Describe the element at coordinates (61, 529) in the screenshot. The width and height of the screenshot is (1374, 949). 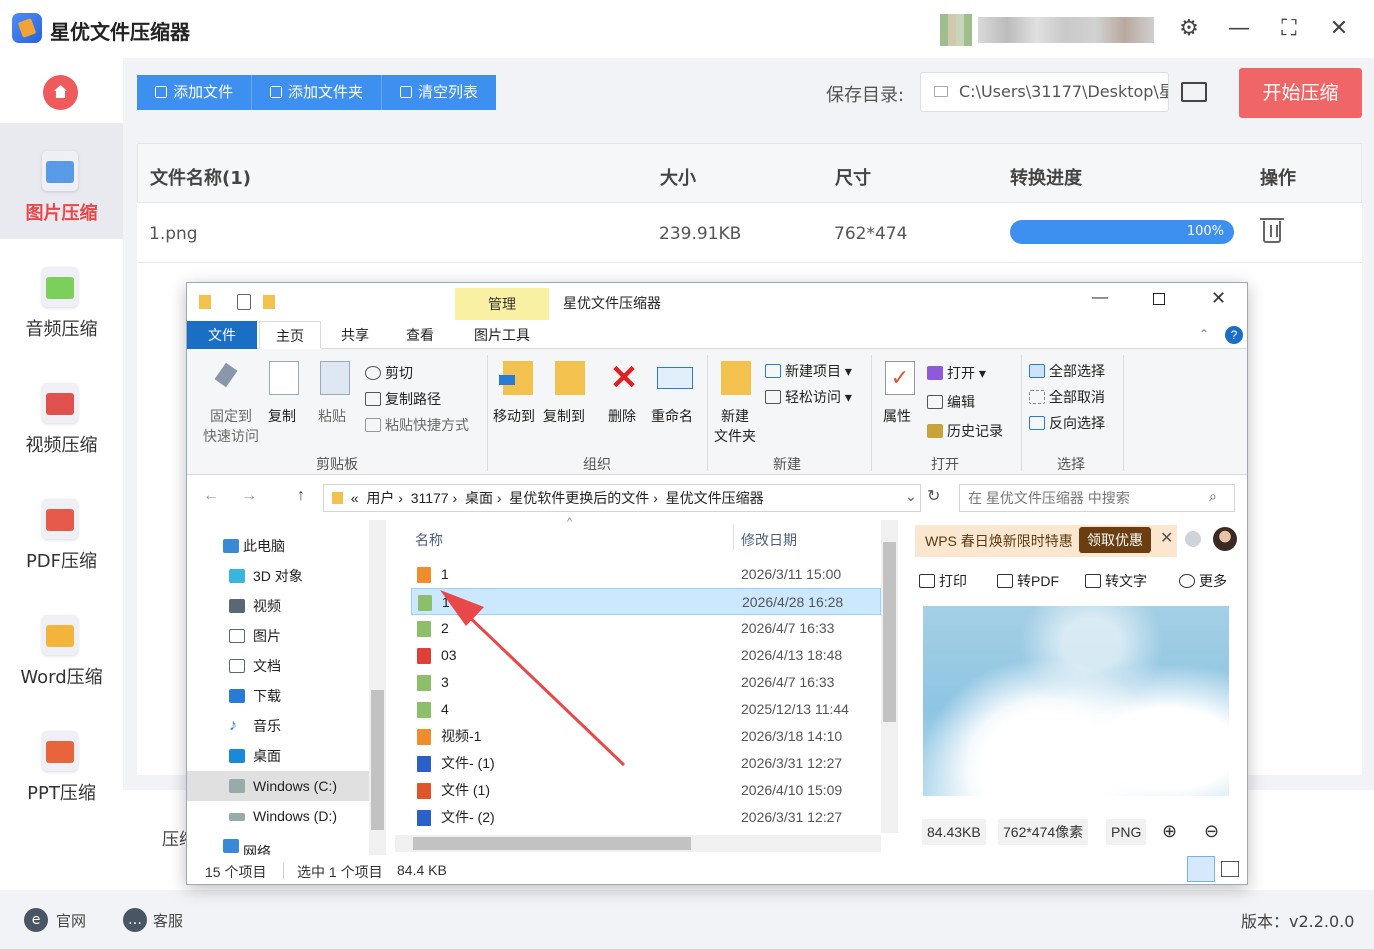
I see `sidebar-item-pdf: PDF压缩` at that location.